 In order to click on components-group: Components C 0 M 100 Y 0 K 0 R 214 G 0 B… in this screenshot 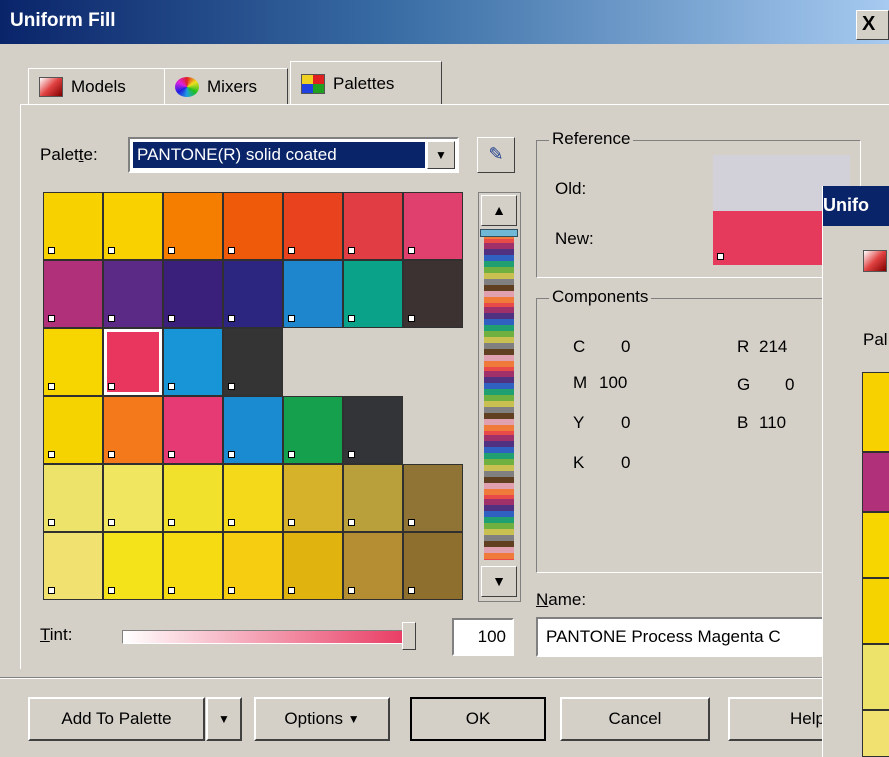, I will do `click(698, 430)`.